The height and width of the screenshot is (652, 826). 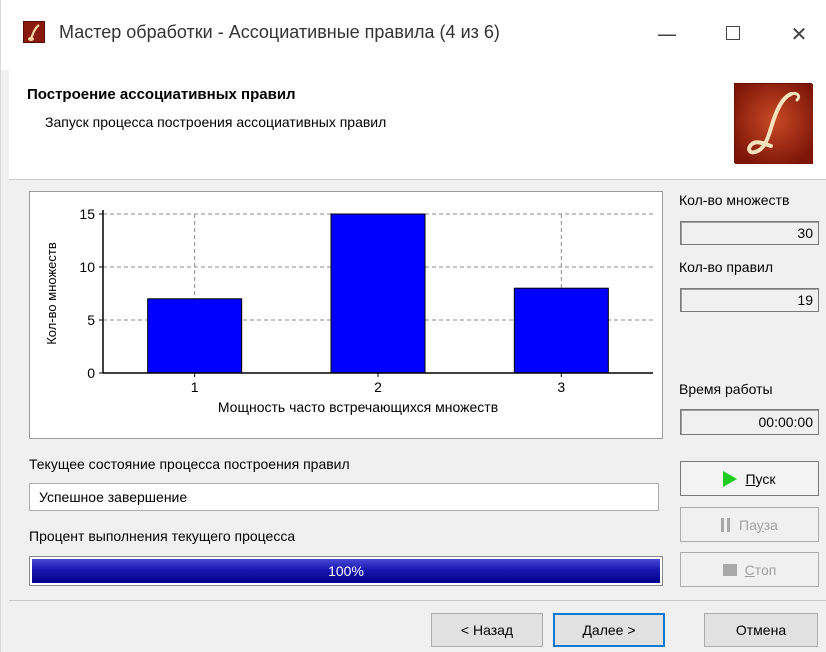 I want to click on x-tick-label: 3, so click(x=561, y=387).